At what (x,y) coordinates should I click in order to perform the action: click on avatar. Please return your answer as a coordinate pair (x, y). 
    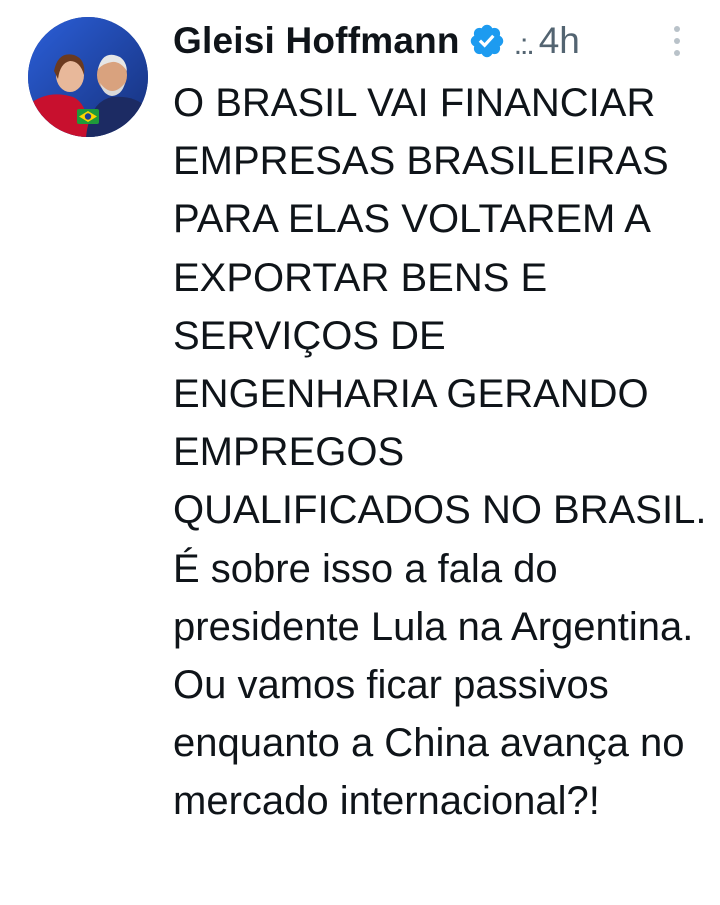
    Looking at the image, I should click on (88, 77).